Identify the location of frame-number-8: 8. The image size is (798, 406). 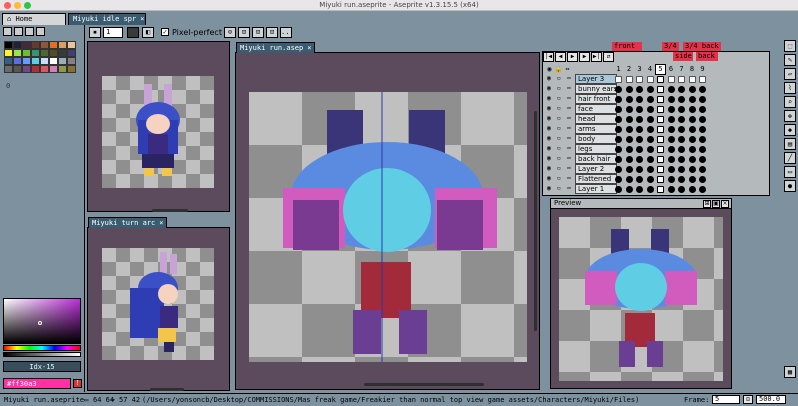
(692, 69).